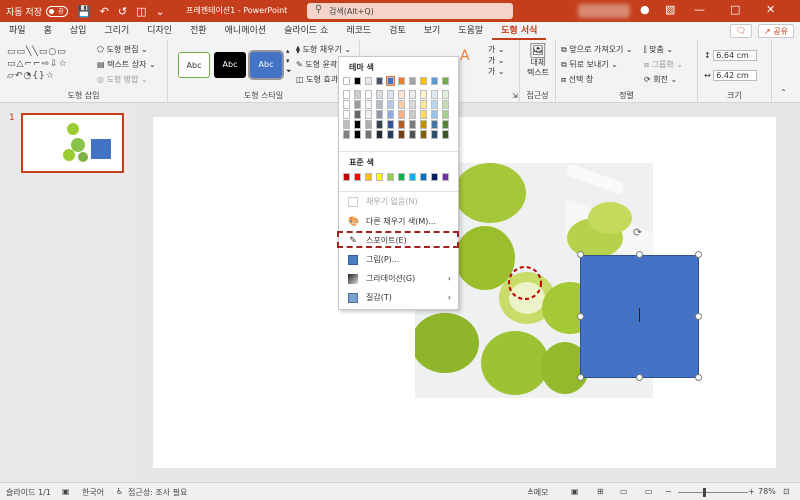 This screenshot has width=800, height=500. I want to click on zoom-in-icon: +, so click(751, 491).